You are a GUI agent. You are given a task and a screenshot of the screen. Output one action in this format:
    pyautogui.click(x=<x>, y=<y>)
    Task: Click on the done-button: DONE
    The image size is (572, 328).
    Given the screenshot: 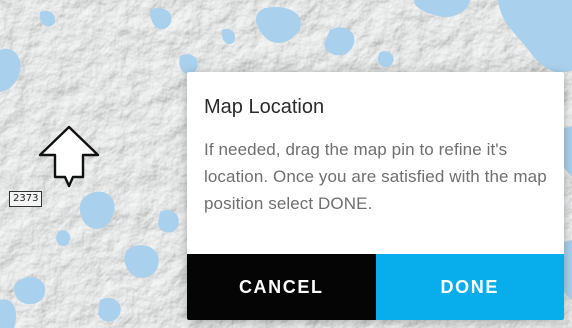 What is the action you would take?
    pyautogui.click(x=469, y=287)
    